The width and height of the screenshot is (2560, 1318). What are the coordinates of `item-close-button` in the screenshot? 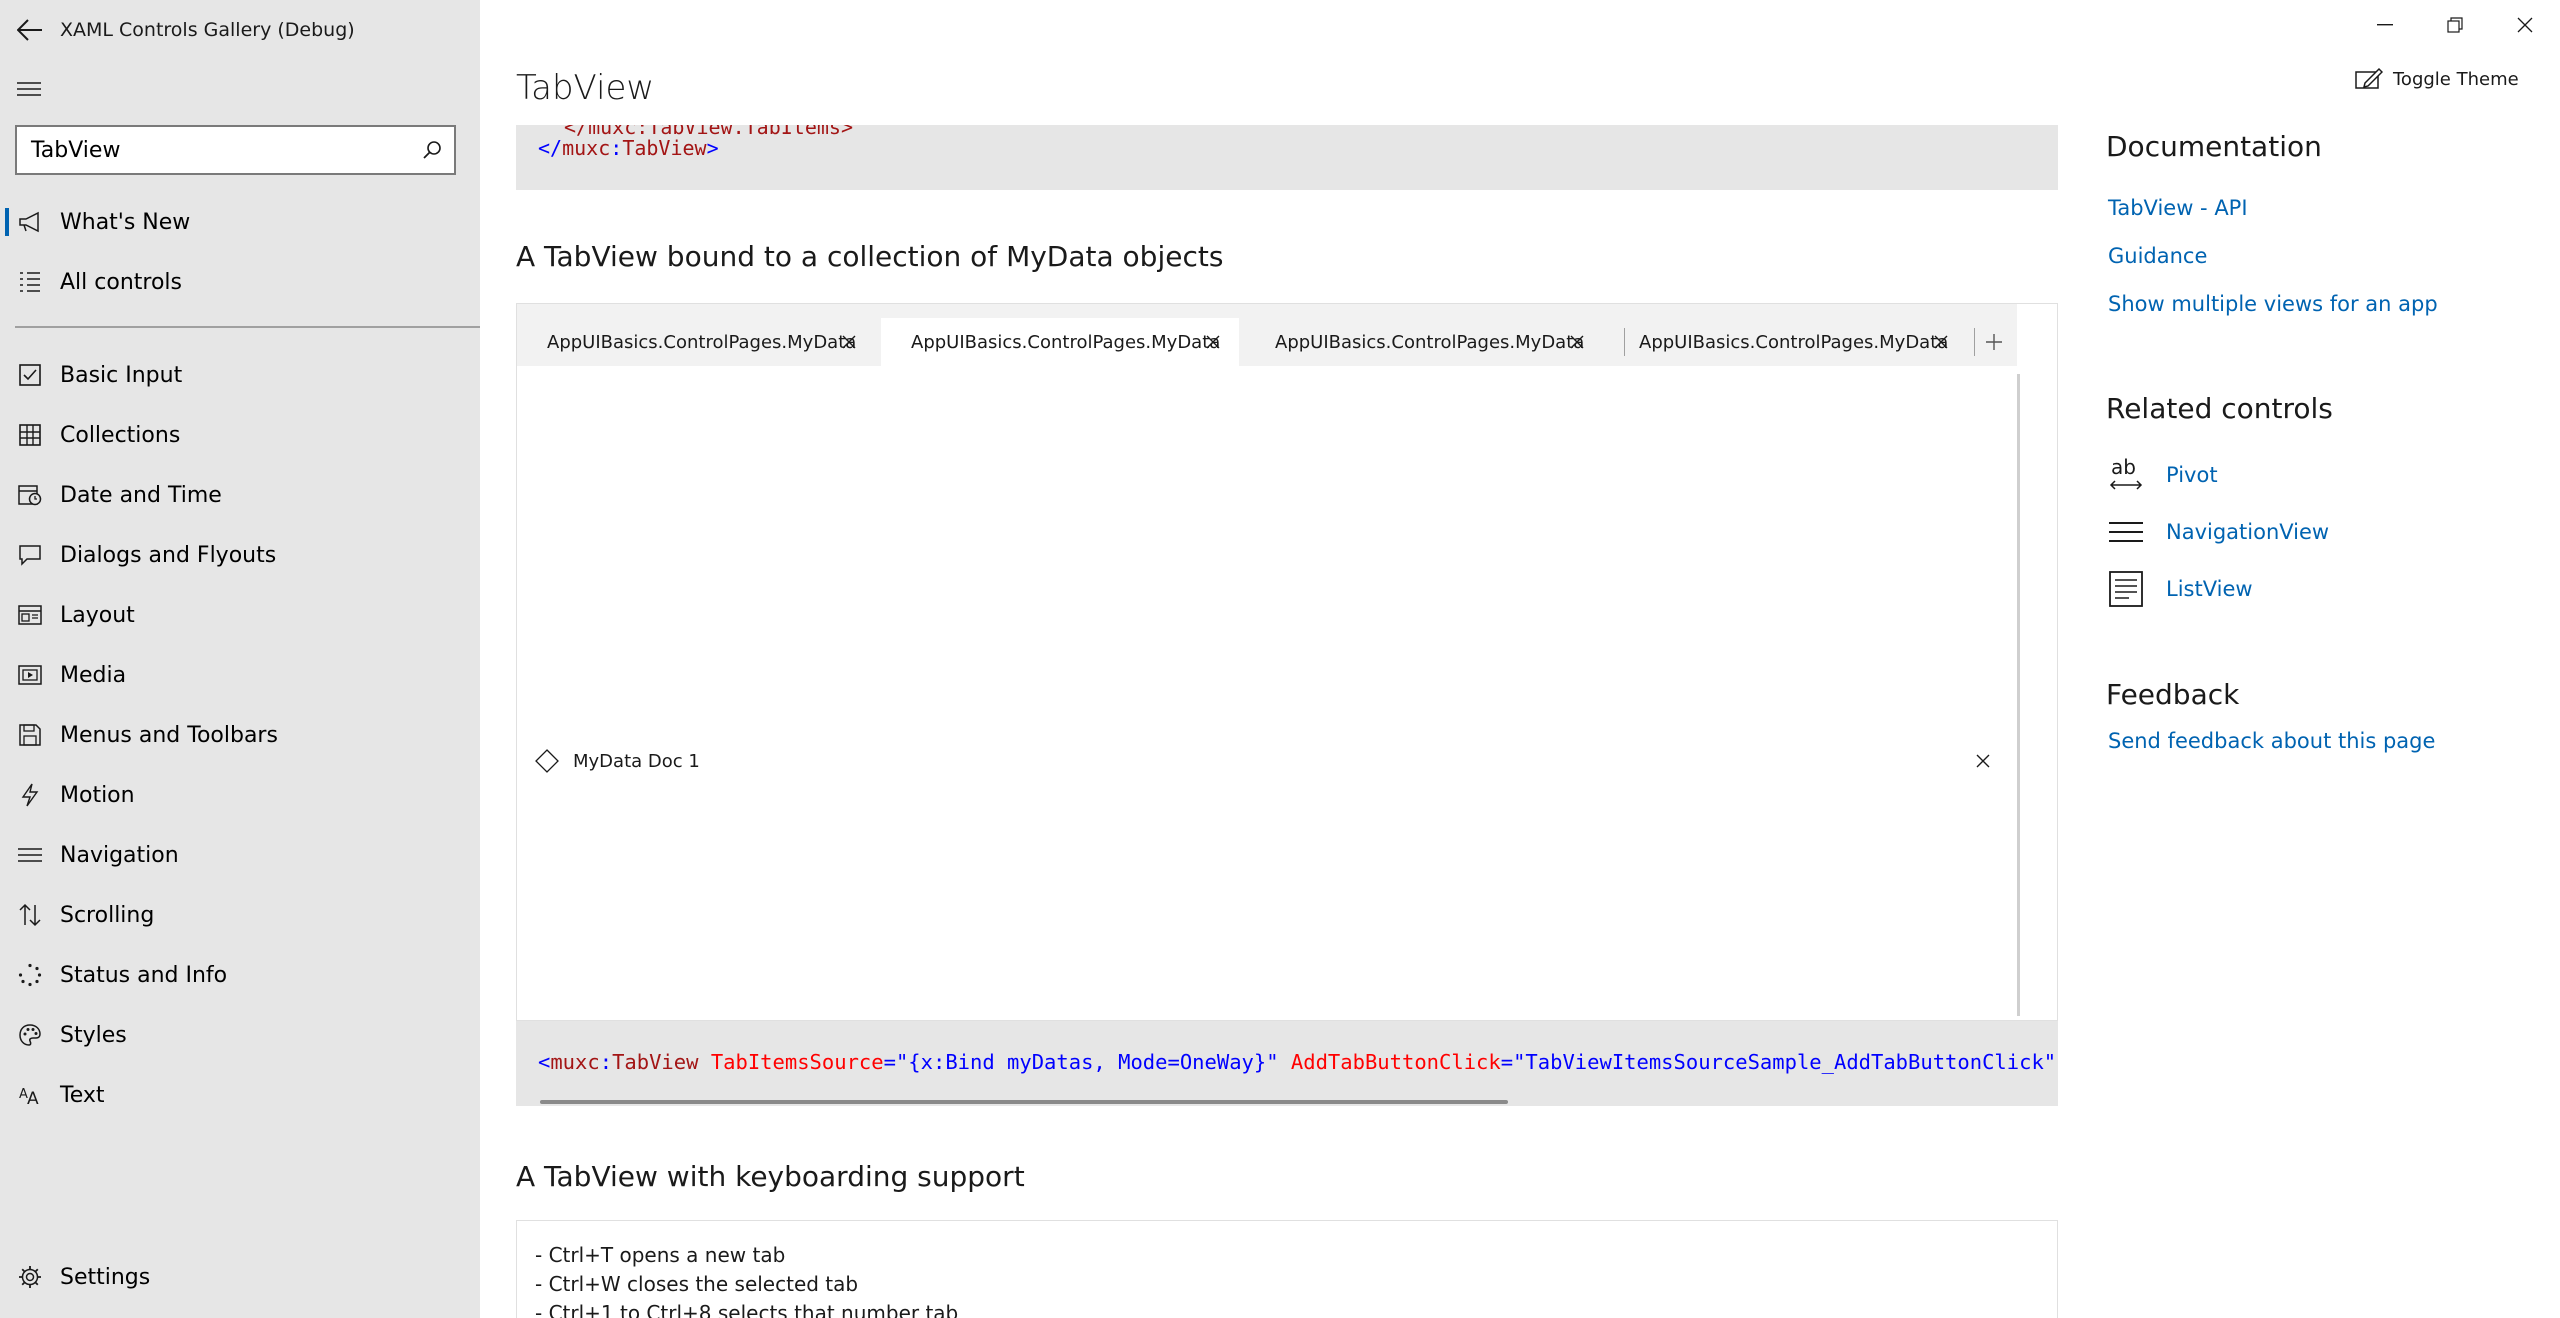 It's located at (1983, 761).